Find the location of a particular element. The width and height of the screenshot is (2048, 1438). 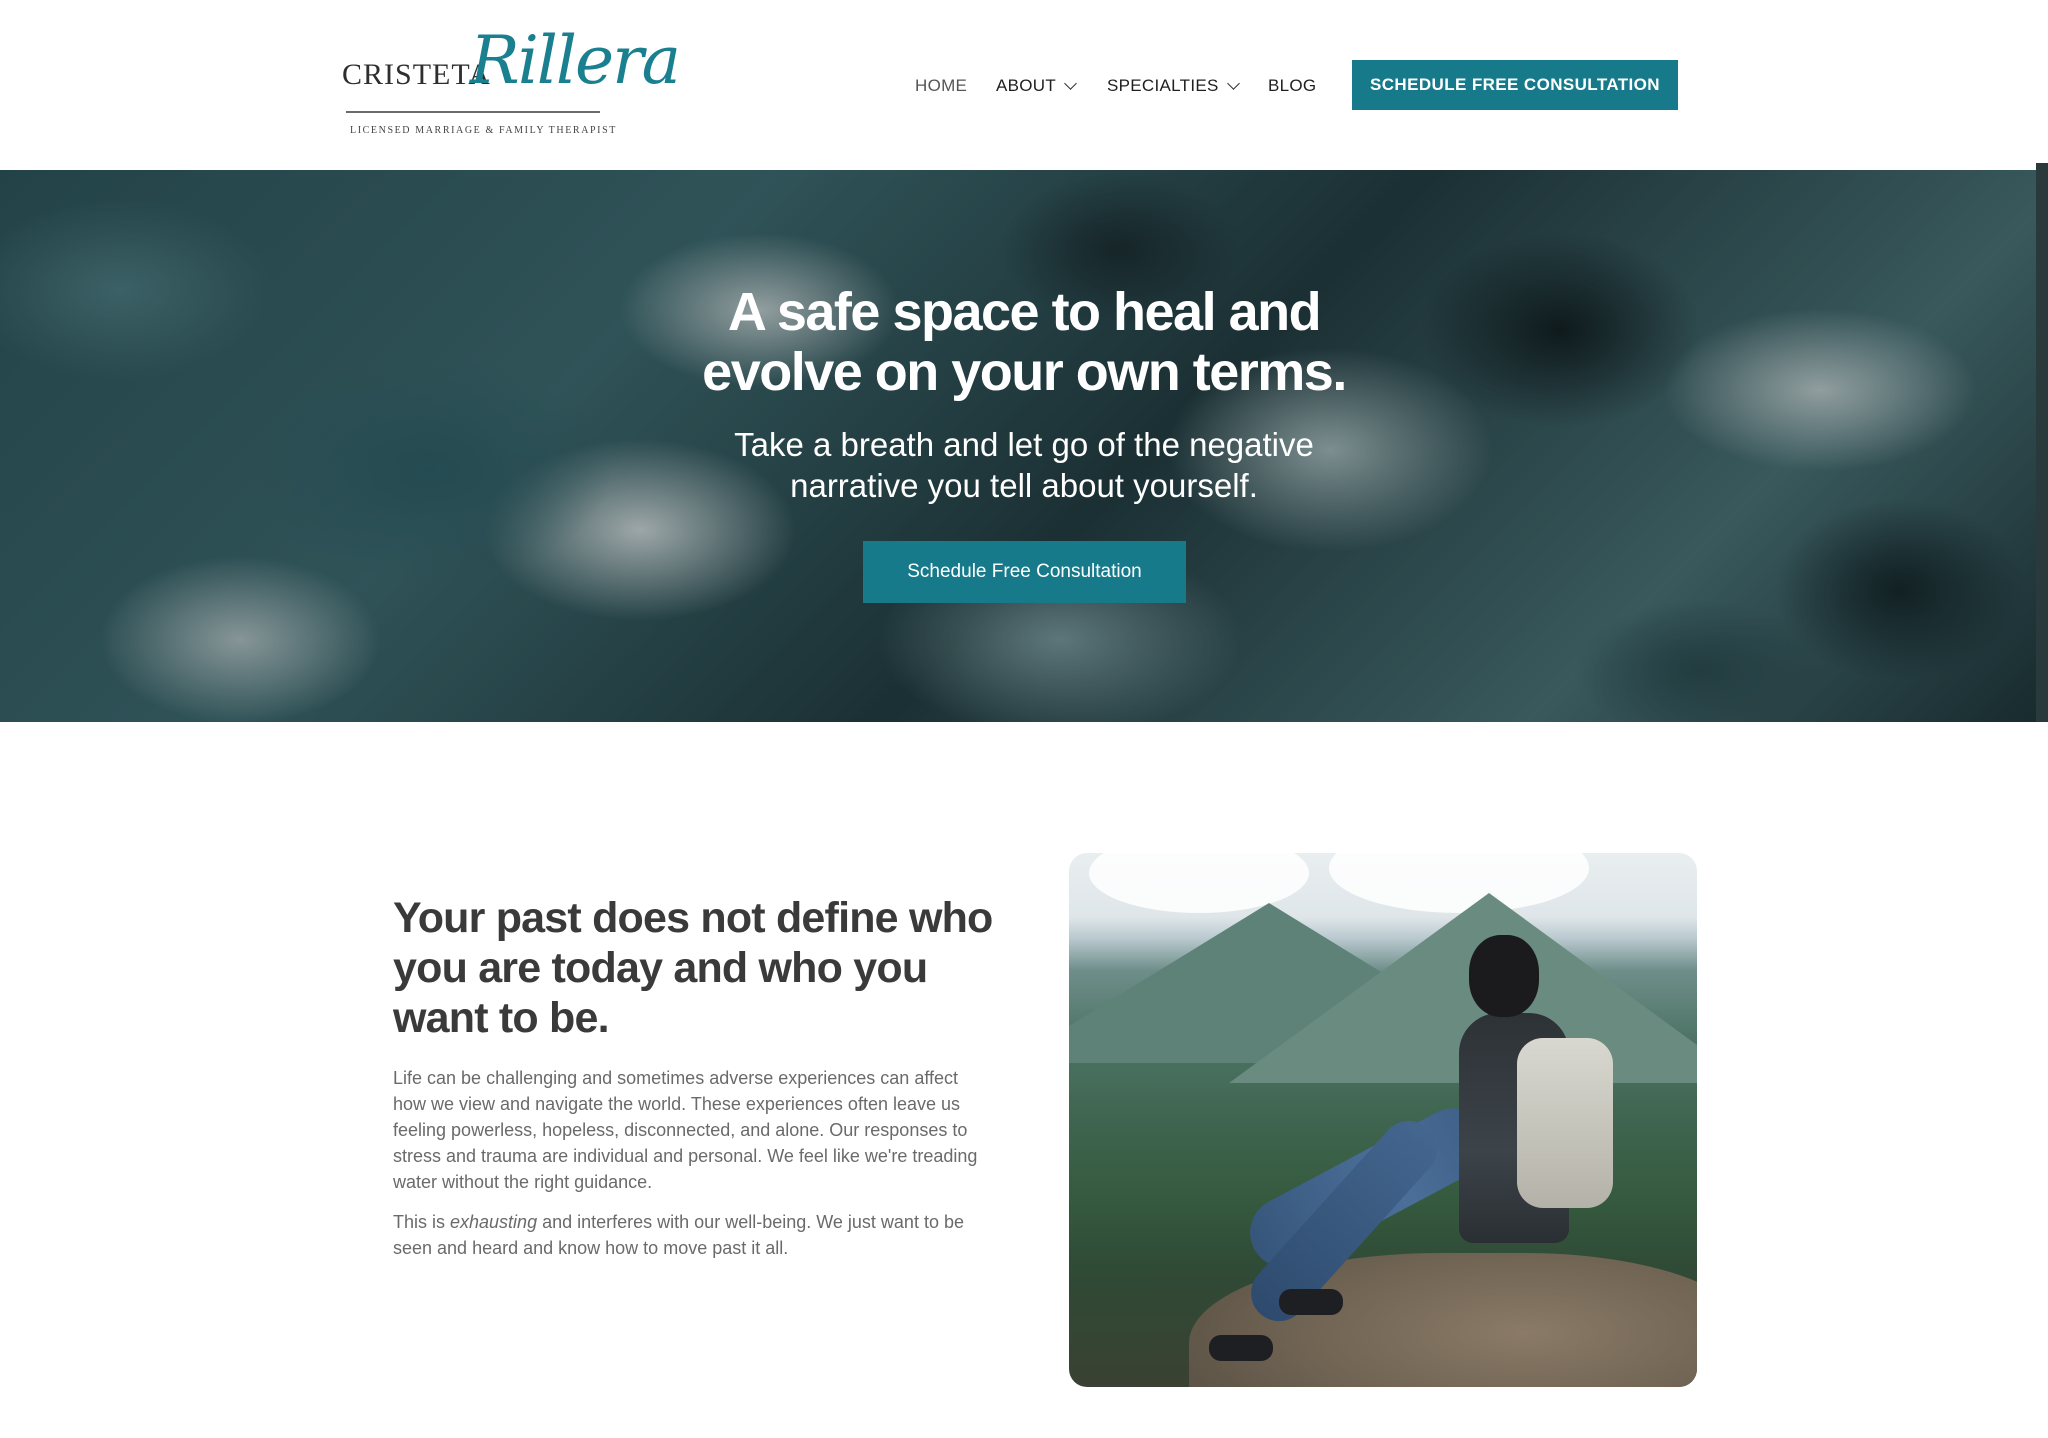

logo-last-name: Rillera is located at coordinates (575, 60).